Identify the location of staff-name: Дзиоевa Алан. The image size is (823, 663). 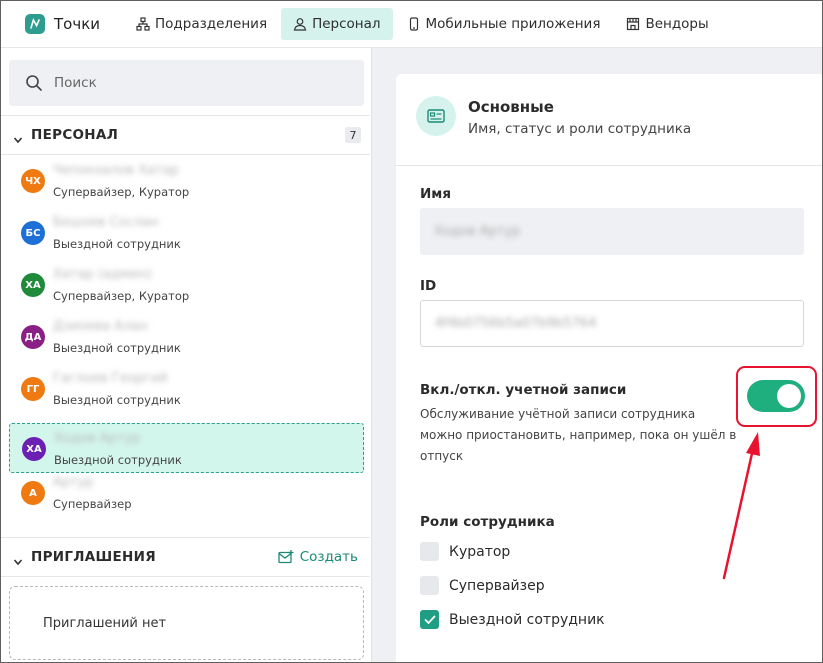
(100, 326).